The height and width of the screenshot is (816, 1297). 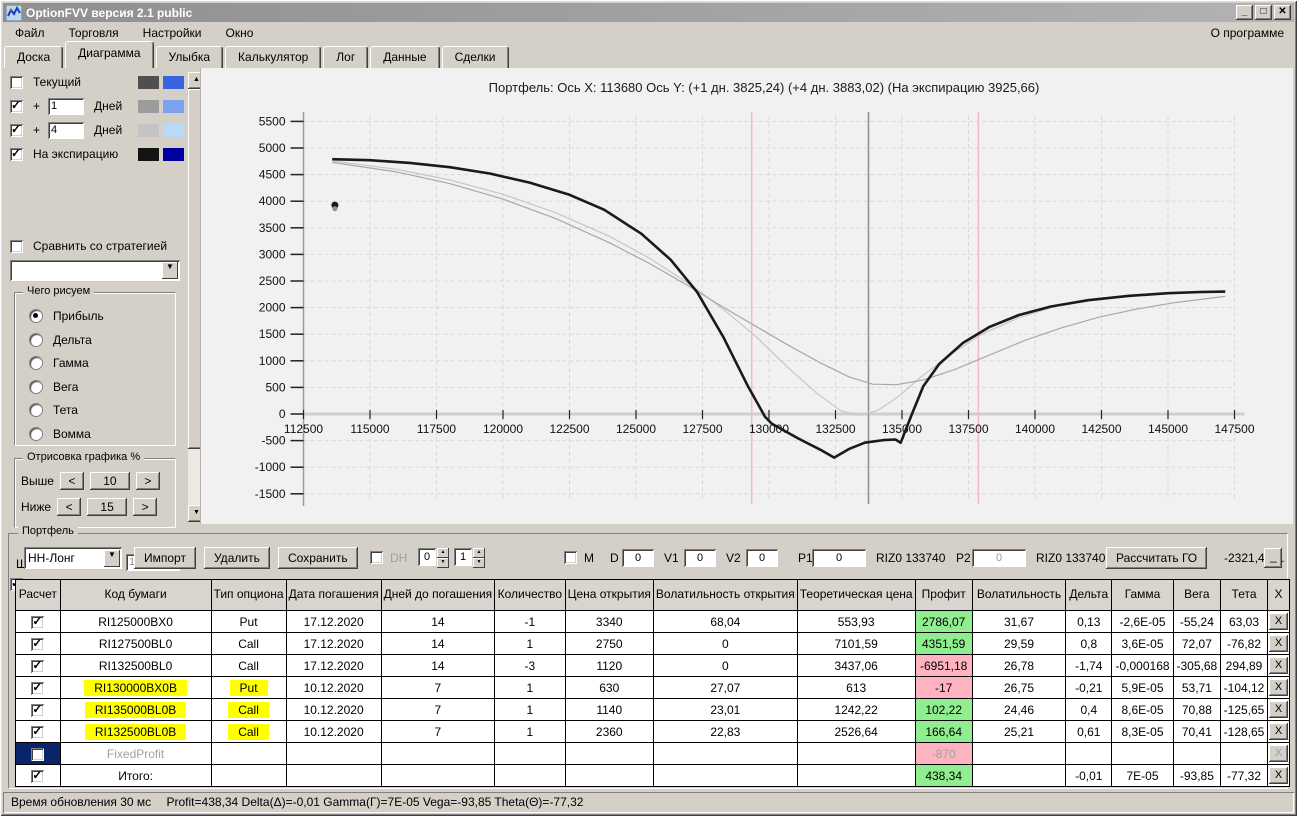 What do you see at coordinates (165, 558) in the screenshot?
I see `import-button: Импорт` at bounding box center [165, 558].